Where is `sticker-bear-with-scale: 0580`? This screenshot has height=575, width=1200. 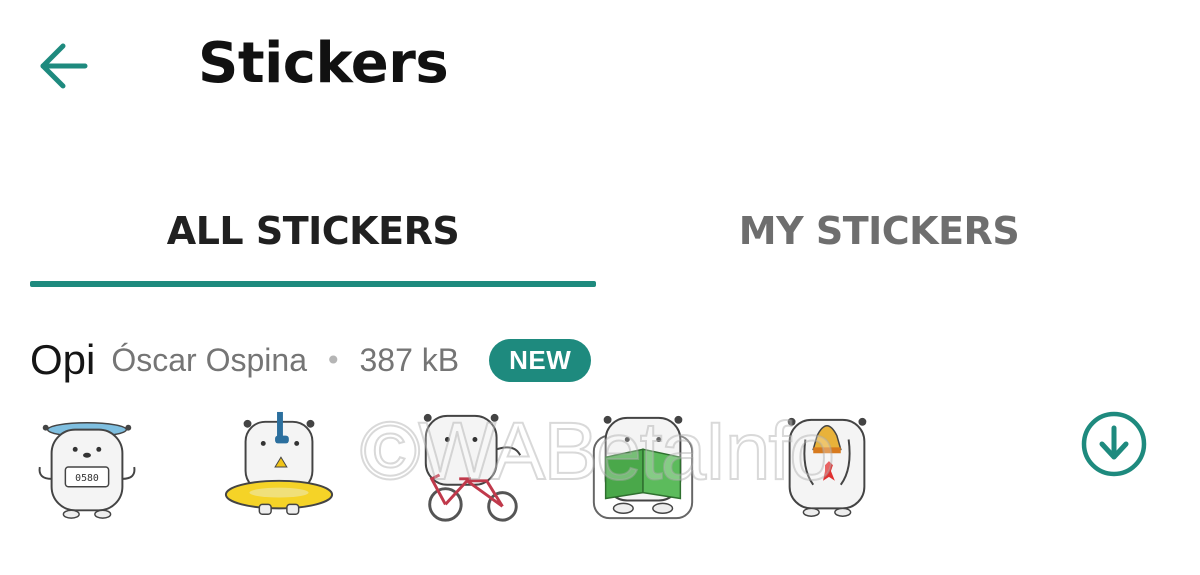 sticker-bear-with-scale: 0580 is located at coordinates (87, 470).